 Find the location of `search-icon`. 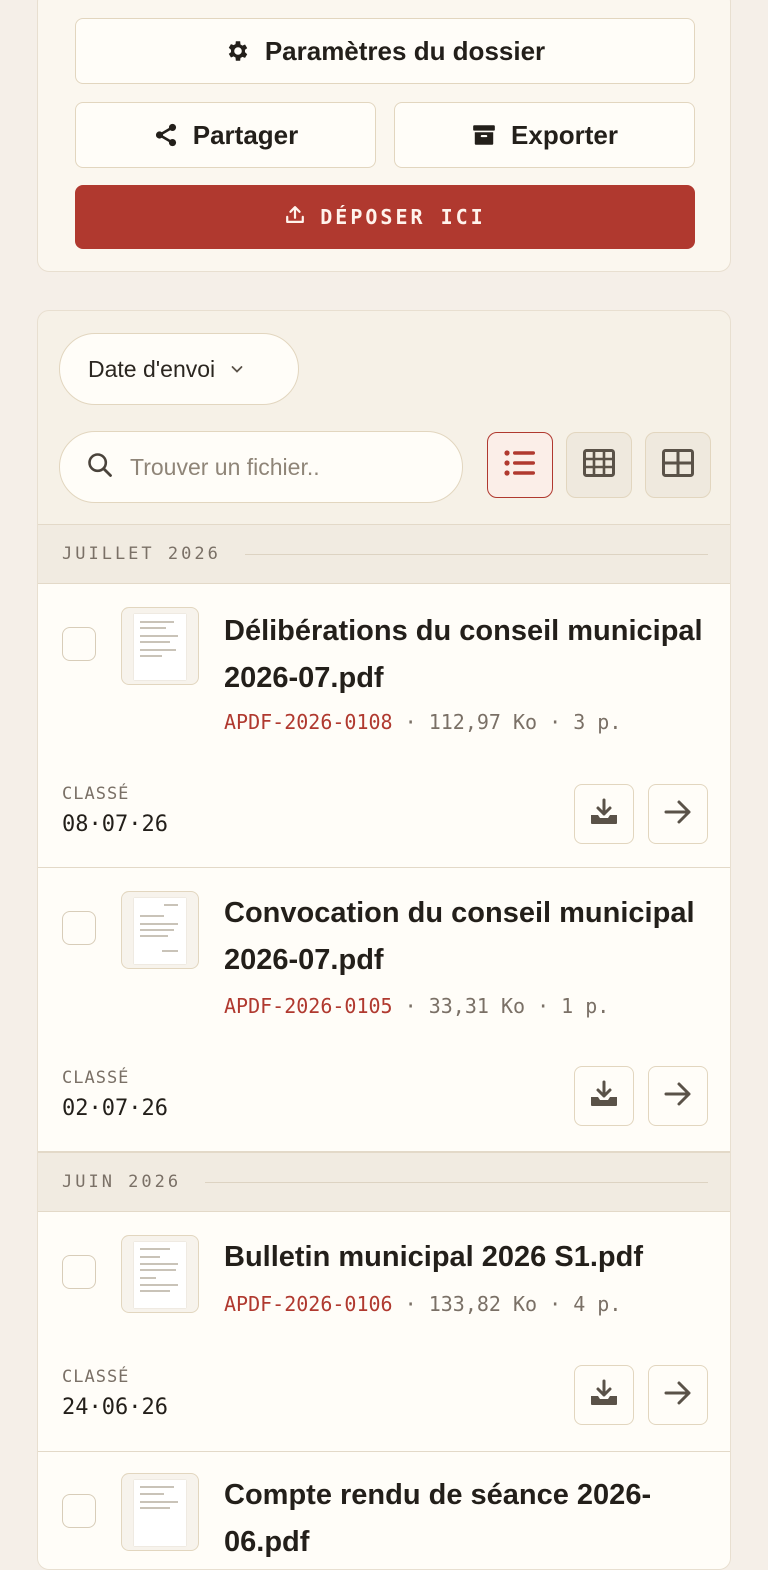

search-icon is located at coordinates (100, 467).